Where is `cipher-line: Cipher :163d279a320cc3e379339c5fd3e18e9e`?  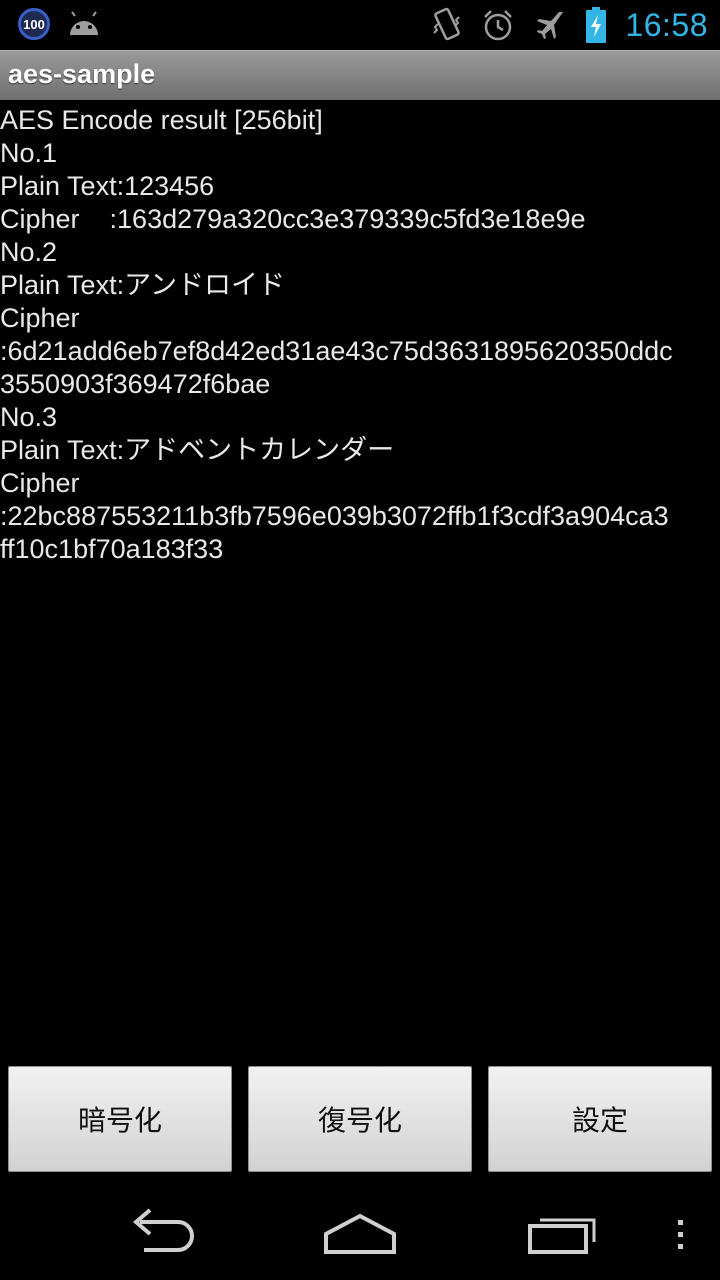
cipher-line: Cipher :163d279a320cc3e379339c5fd3e18e9e is located at coordinates (293, 219).